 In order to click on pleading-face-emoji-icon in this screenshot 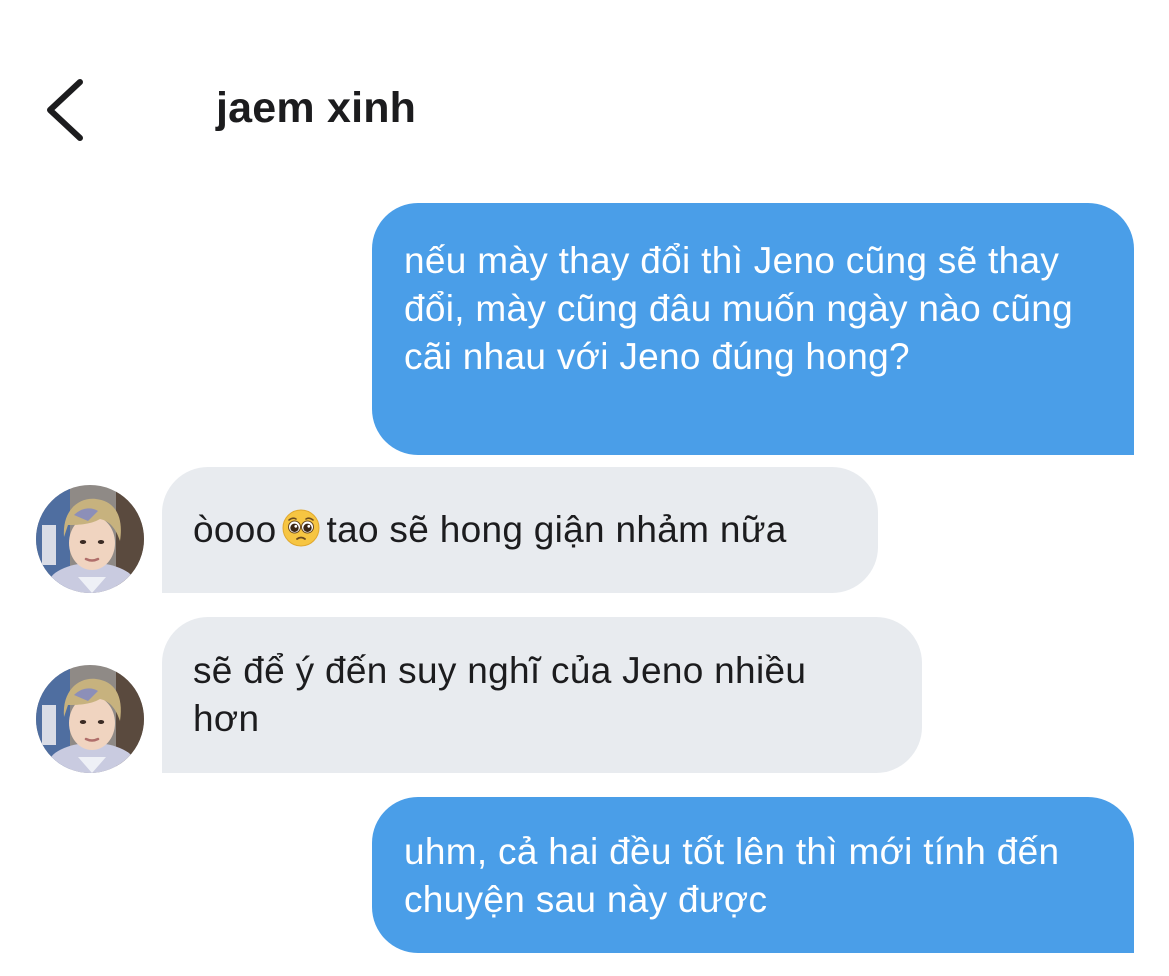, I will do `click(301, 528)`.